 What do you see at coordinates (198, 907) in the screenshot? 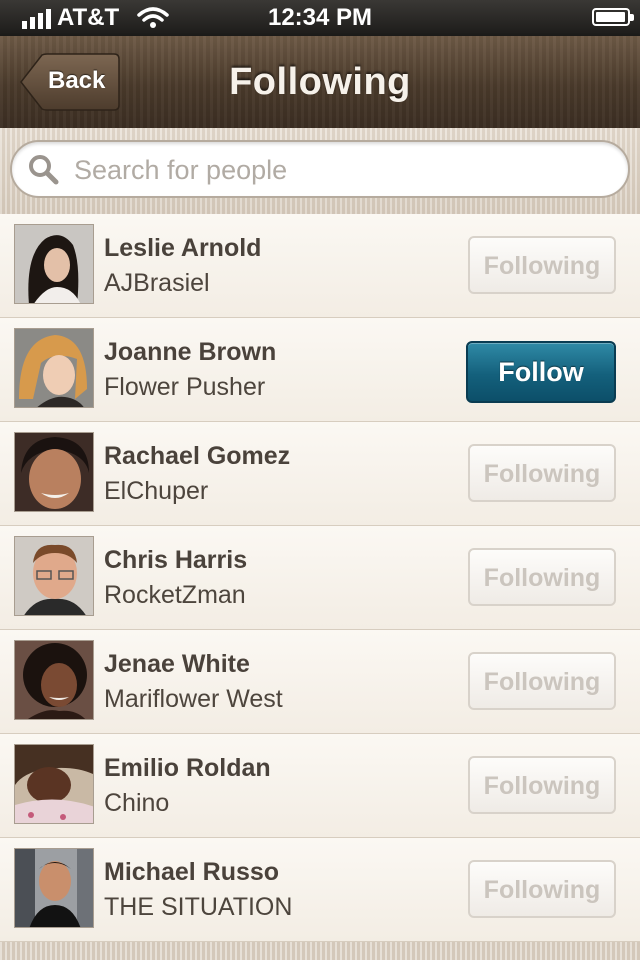
I see `person-username: THE SITUATION` at bounding box center [198, 907].